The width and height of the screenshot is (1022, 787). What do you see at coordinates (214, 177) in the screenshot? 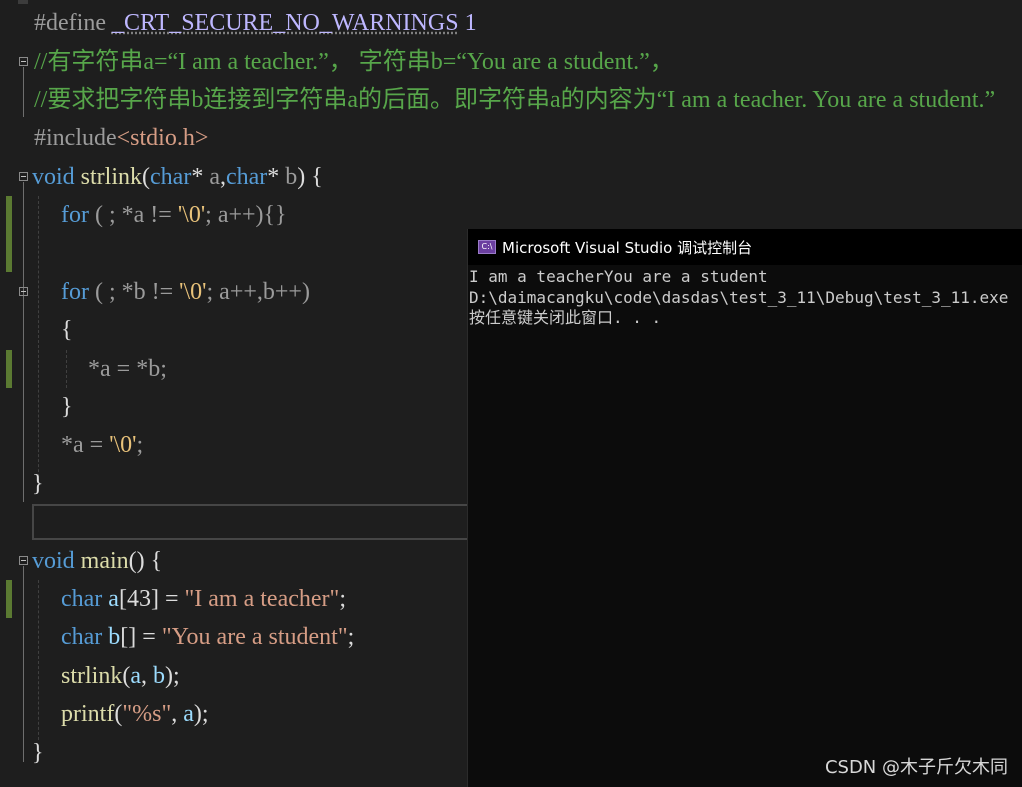
I see `param-a: a` at bounding box center [214, 177].